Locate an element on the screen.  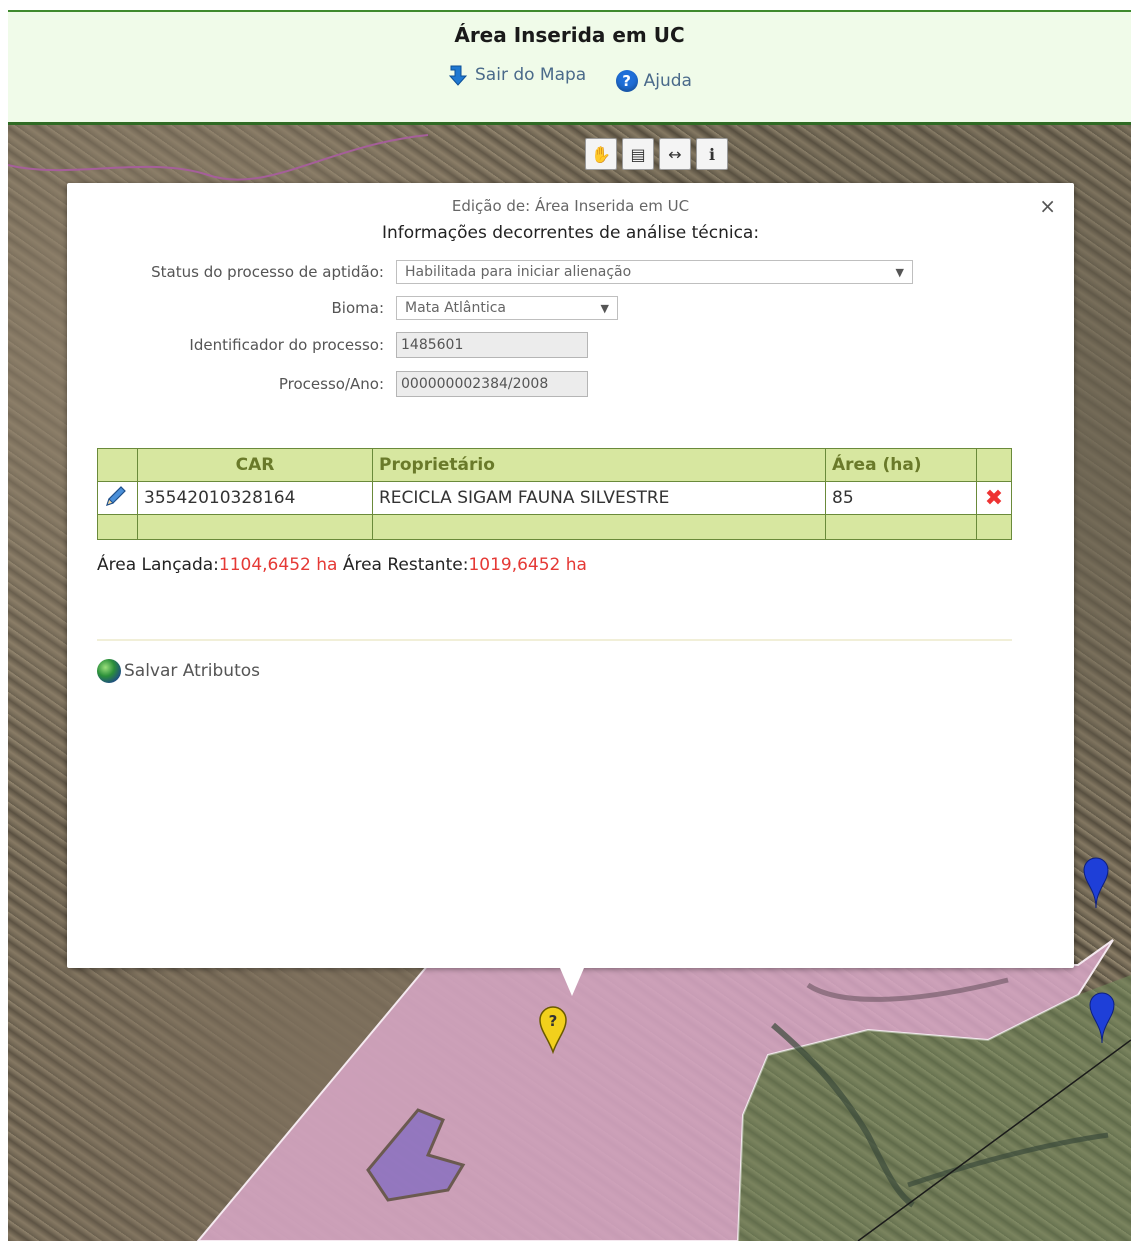
table-header-delete is located at coordinates (994, 465).